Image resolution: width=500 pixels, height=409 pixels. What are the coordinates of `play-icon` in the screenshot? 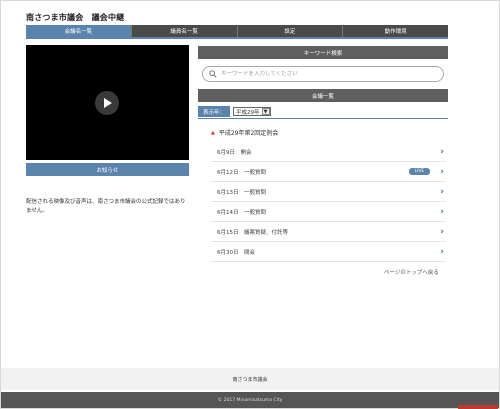 It's located at (108, 103).